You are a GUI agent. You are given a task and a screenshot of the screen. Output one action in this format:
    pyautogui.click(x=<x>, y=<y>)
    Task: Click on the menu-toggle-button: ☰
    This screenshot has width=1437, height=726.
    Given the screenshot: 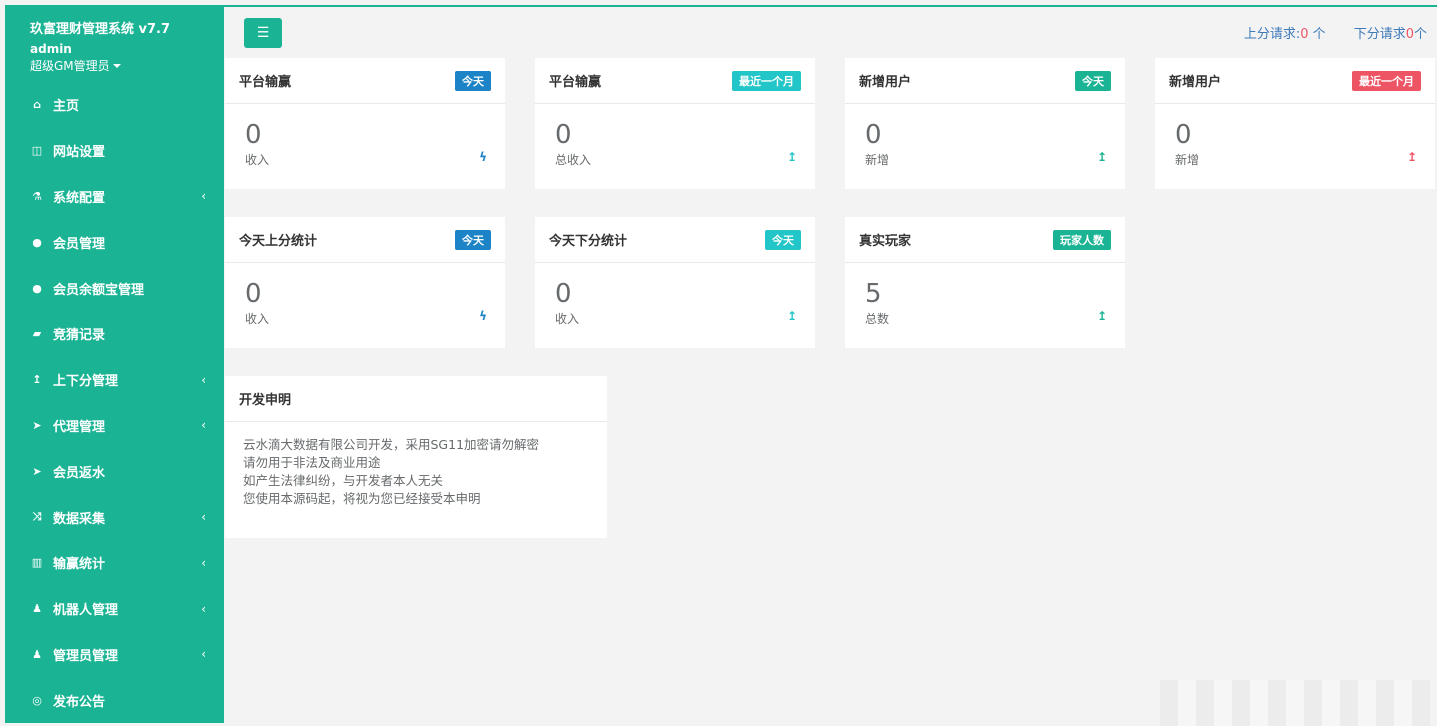 What is the action you would take?
    pyautogui.click(x=263, y=33)
    